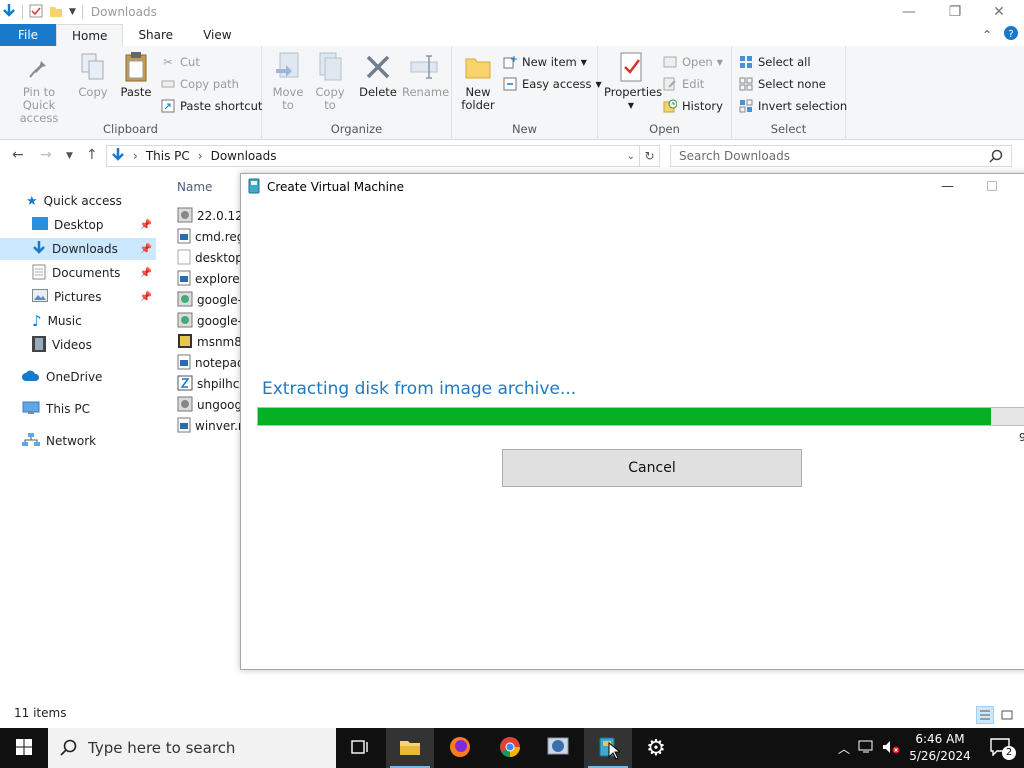  I want to click on taskbar-search-input: Type here to search, so click(192, 748).